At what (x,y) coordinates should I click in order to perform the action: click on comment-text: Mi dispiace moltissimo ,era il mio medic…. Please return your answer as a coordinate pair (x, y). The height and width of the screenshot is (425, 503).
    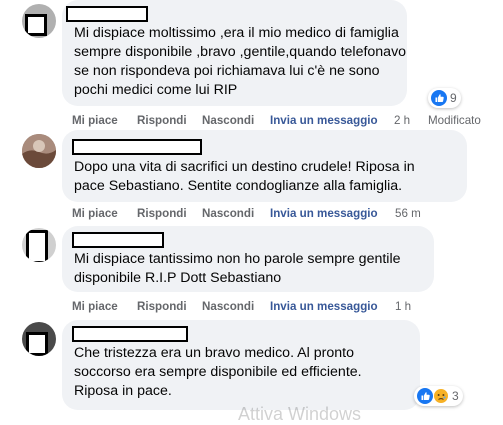
    Looking at the image, I should click on (240, 61).